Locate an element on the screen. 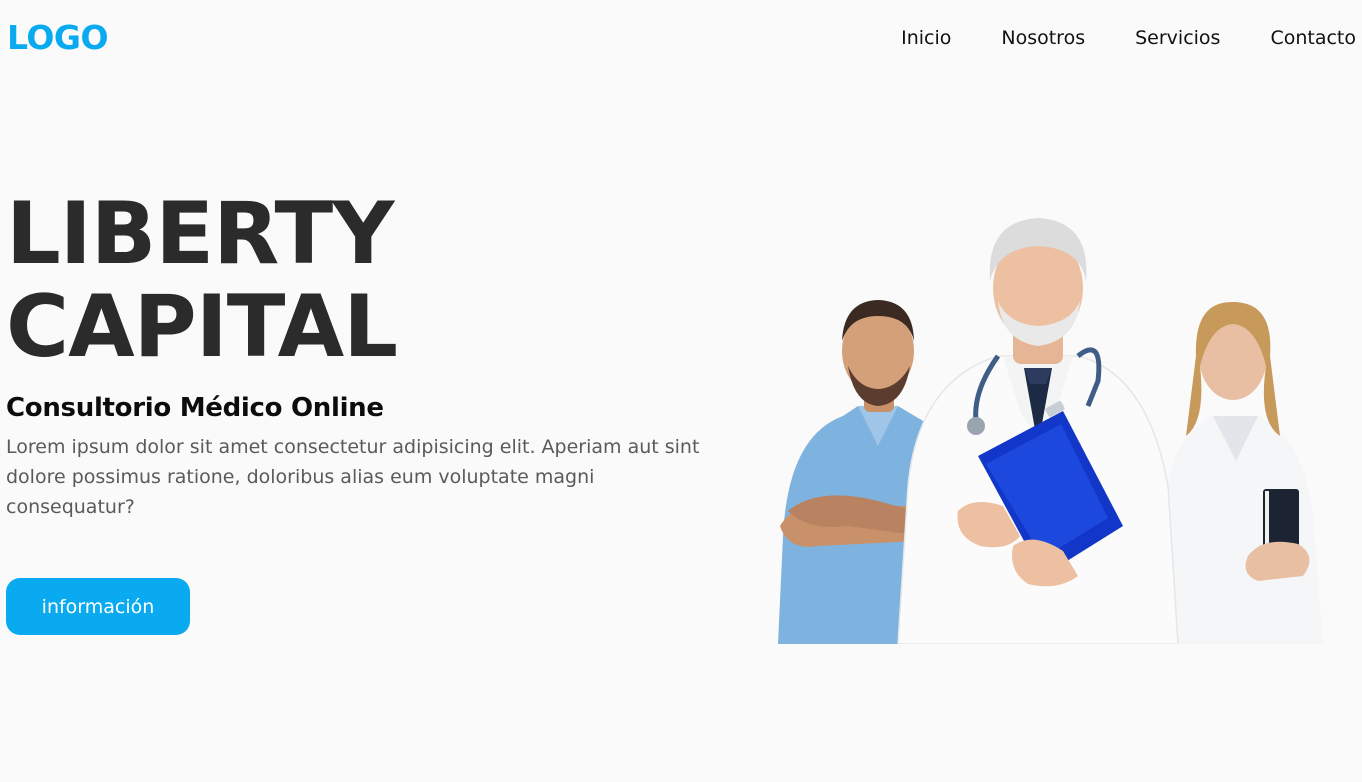  doctor-right is located at coordinates (1238, 472).